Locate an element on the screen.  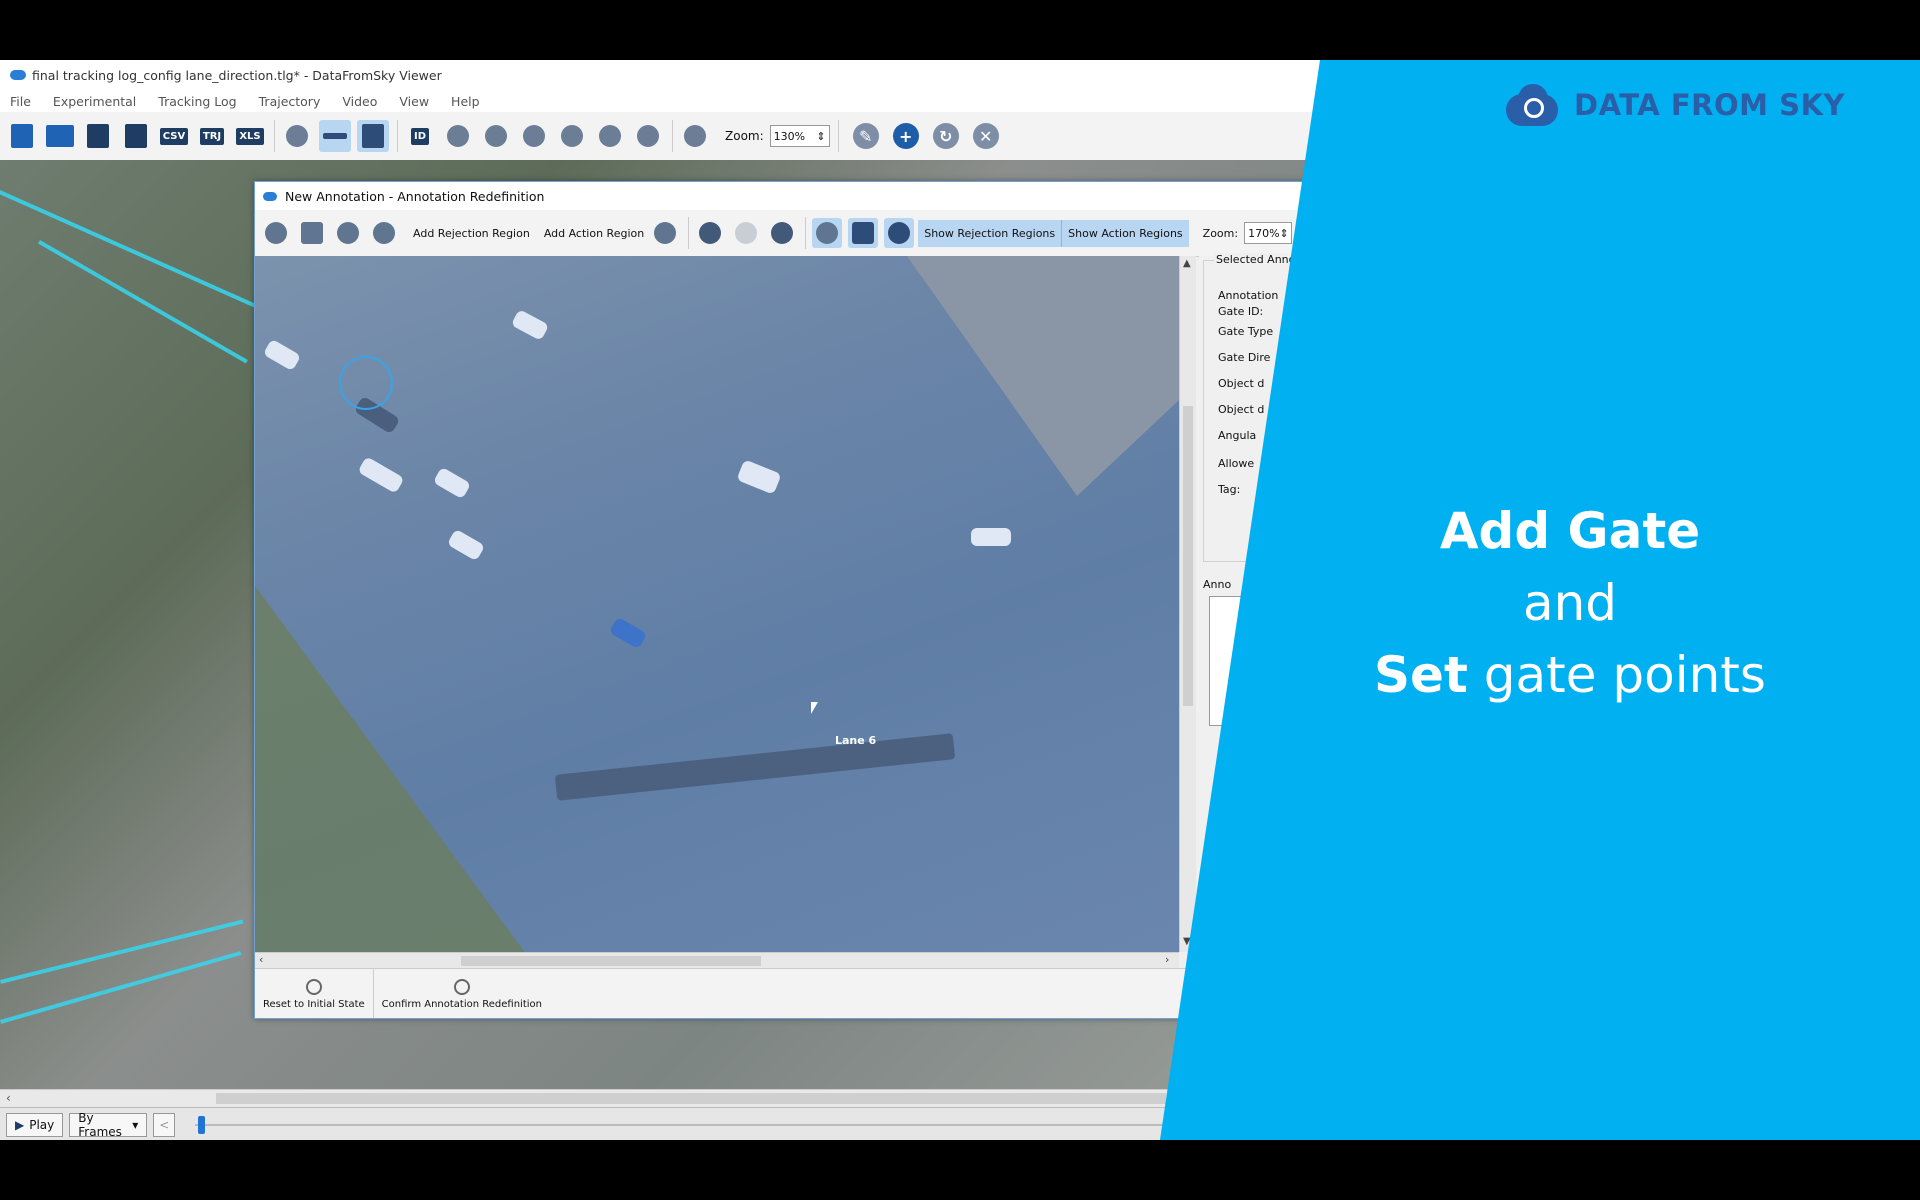
reset-label: Reset to Initial State is located at coordinates (314, 1004).